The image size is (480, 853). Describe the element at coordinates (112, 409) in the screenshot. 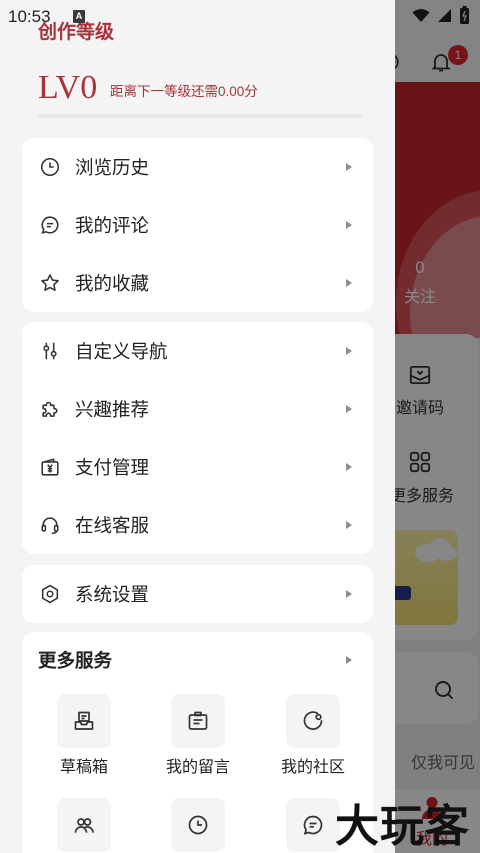

I see `menu-item-label: 兴趣推荐` at that location.